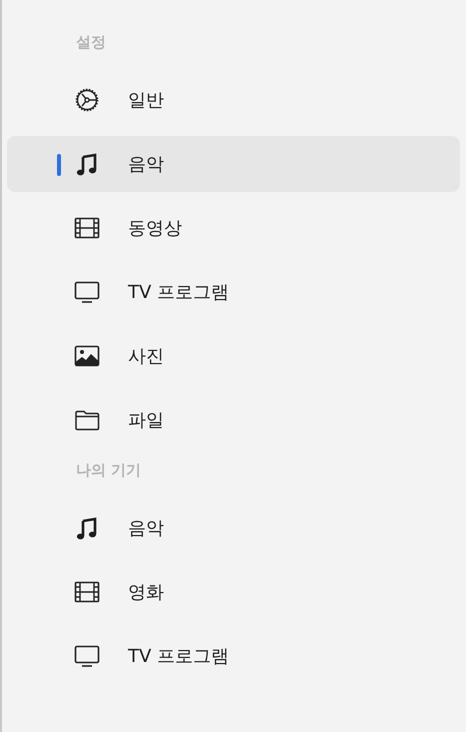  Describe the element at coordinates (108, 470) in the screenshot. I see `section-header: 나의 기기` at that location.